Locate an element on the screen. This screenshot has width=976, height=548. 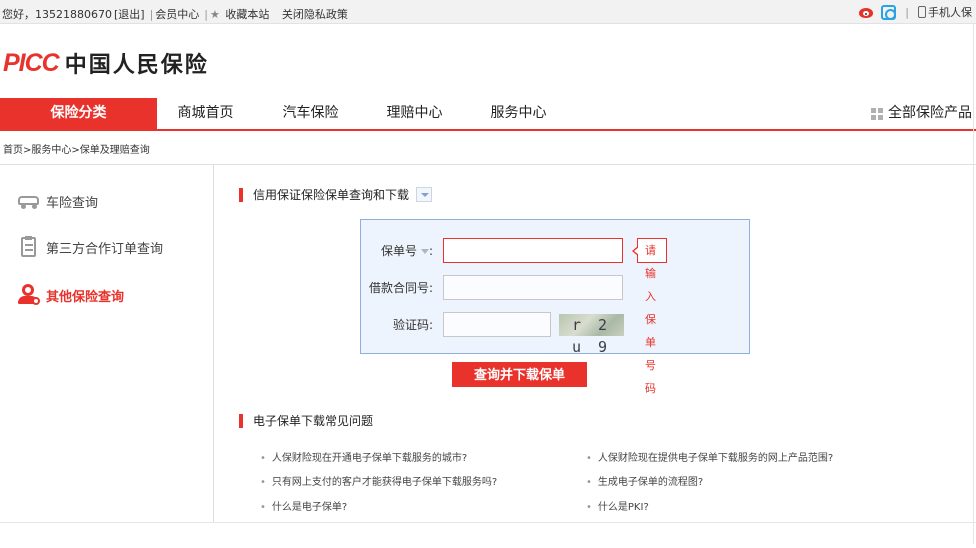
grid-icon is located at coordinates (877, 113).